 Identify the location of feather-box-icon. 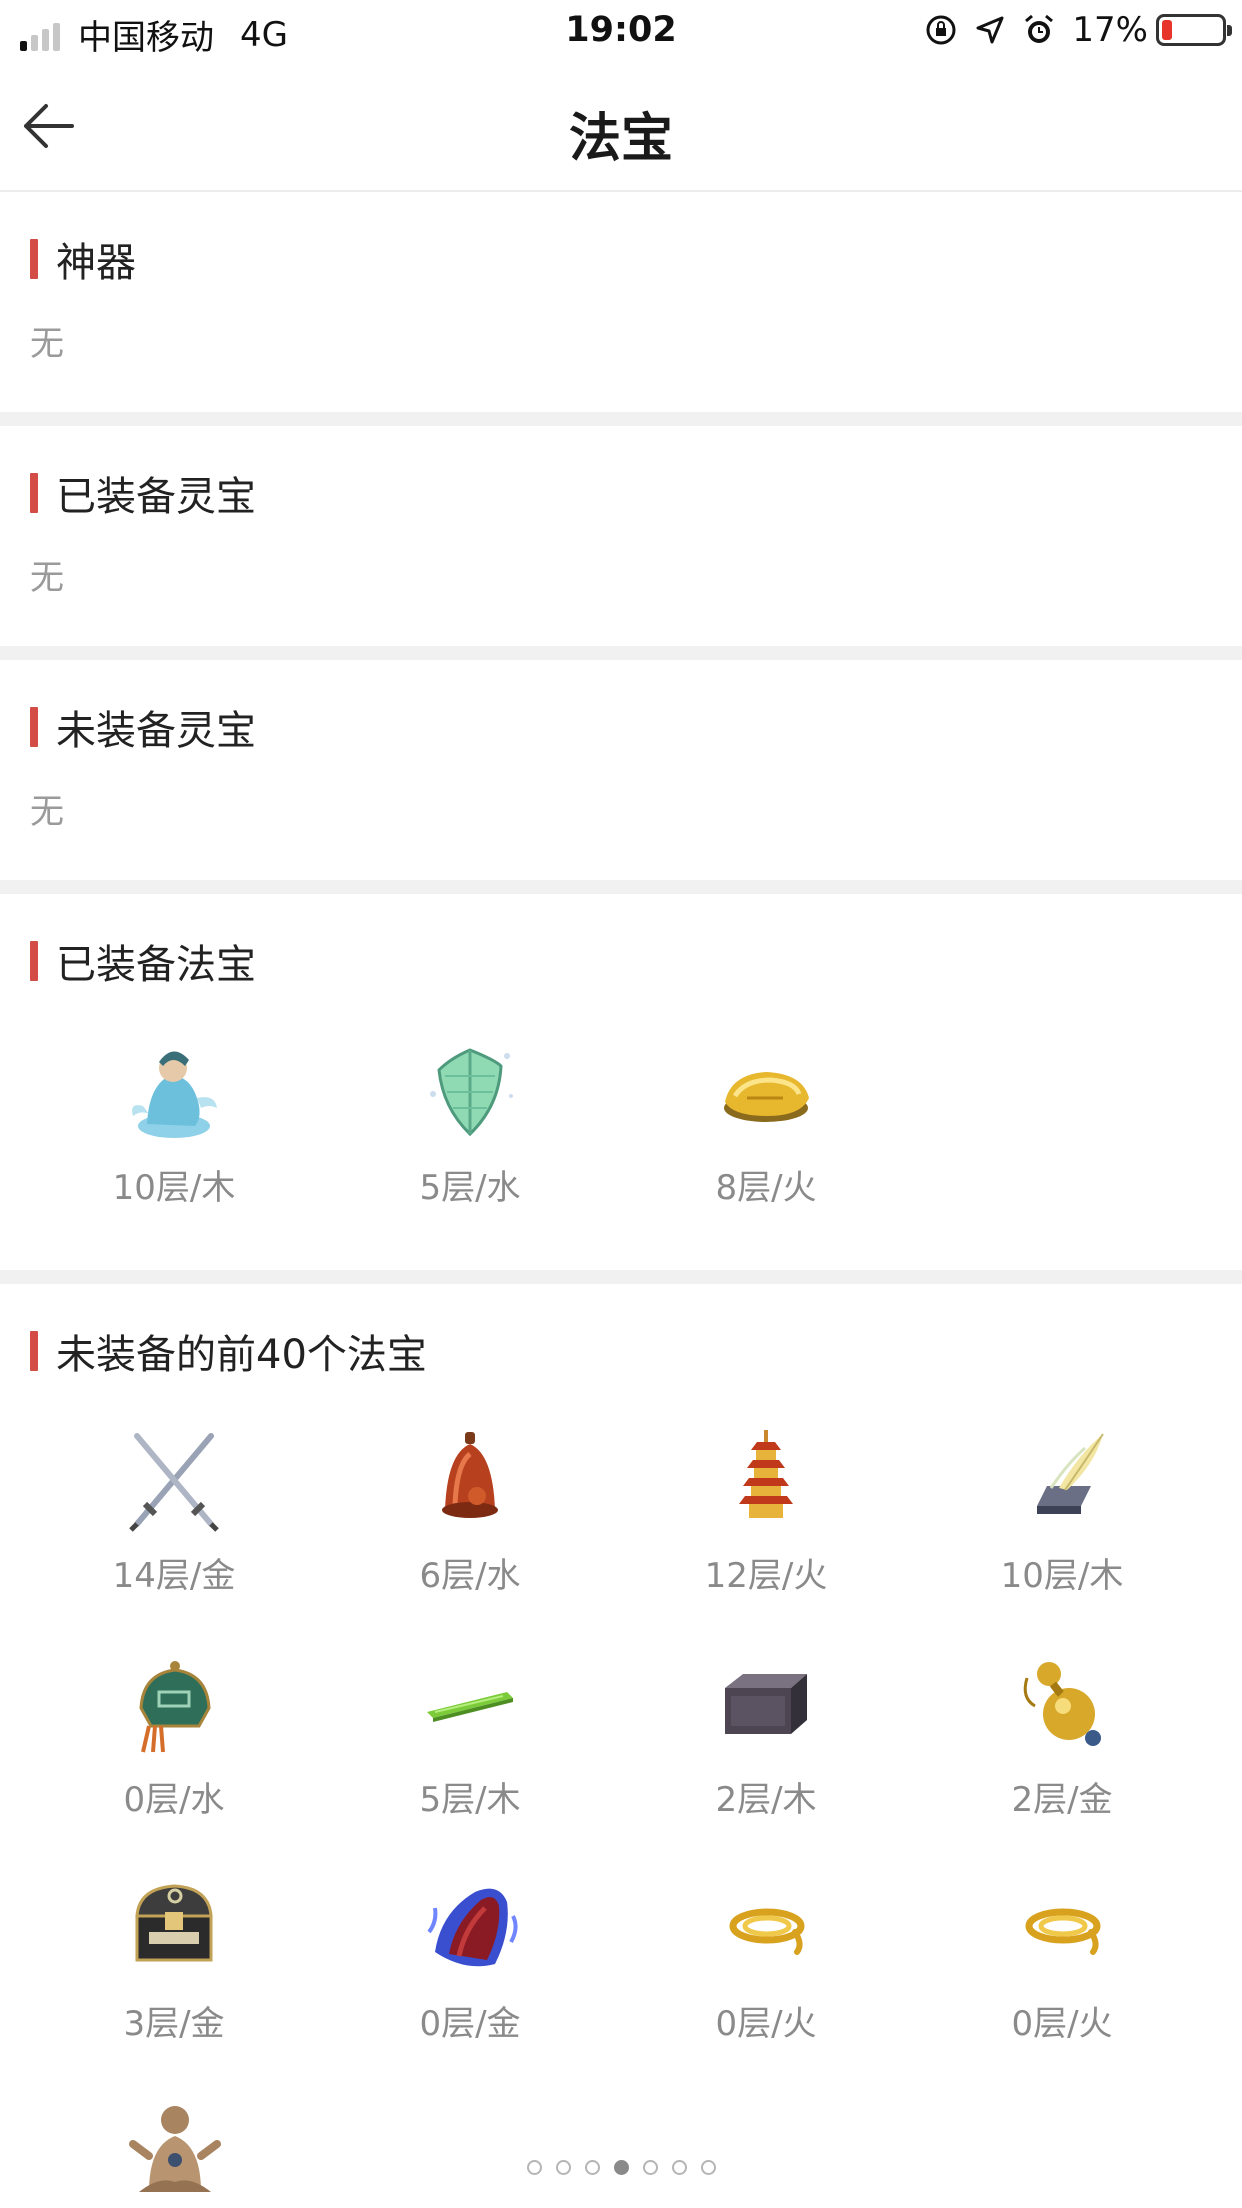
(1070, 1473).